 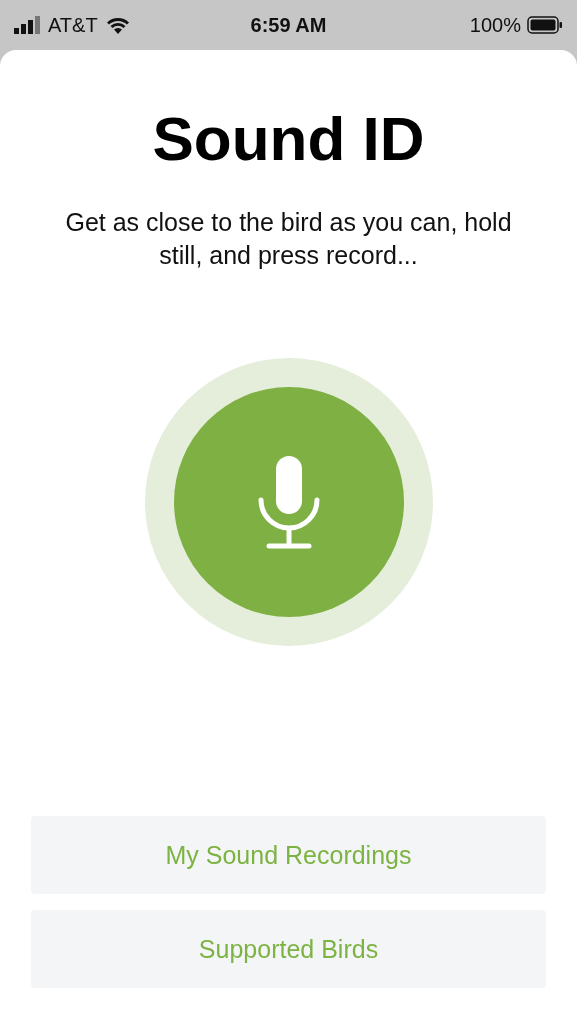 I want to click on carrier: AT&T, so click(x=73, y=25).